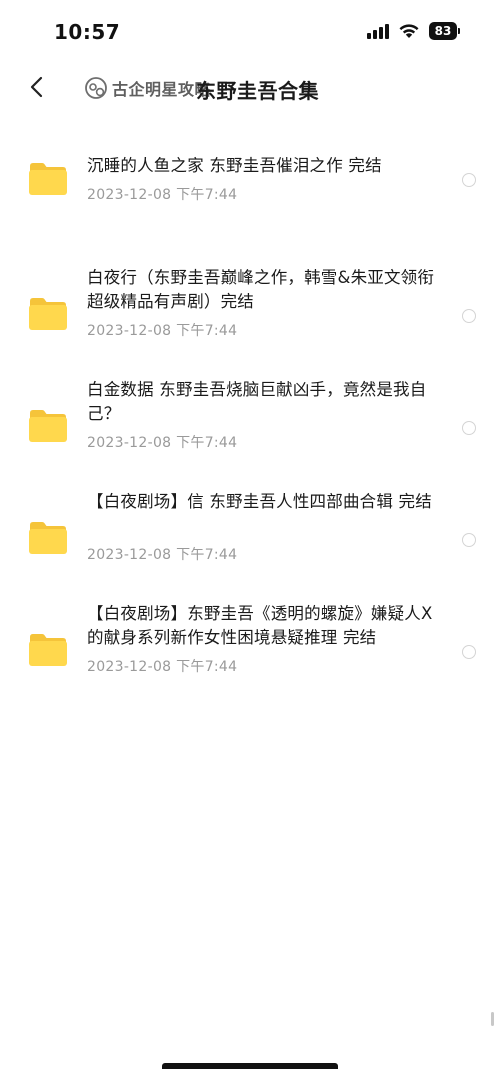  Describe the element at coordinates (250, 1066) in the screenshot. I see `home-indicator` at that location.